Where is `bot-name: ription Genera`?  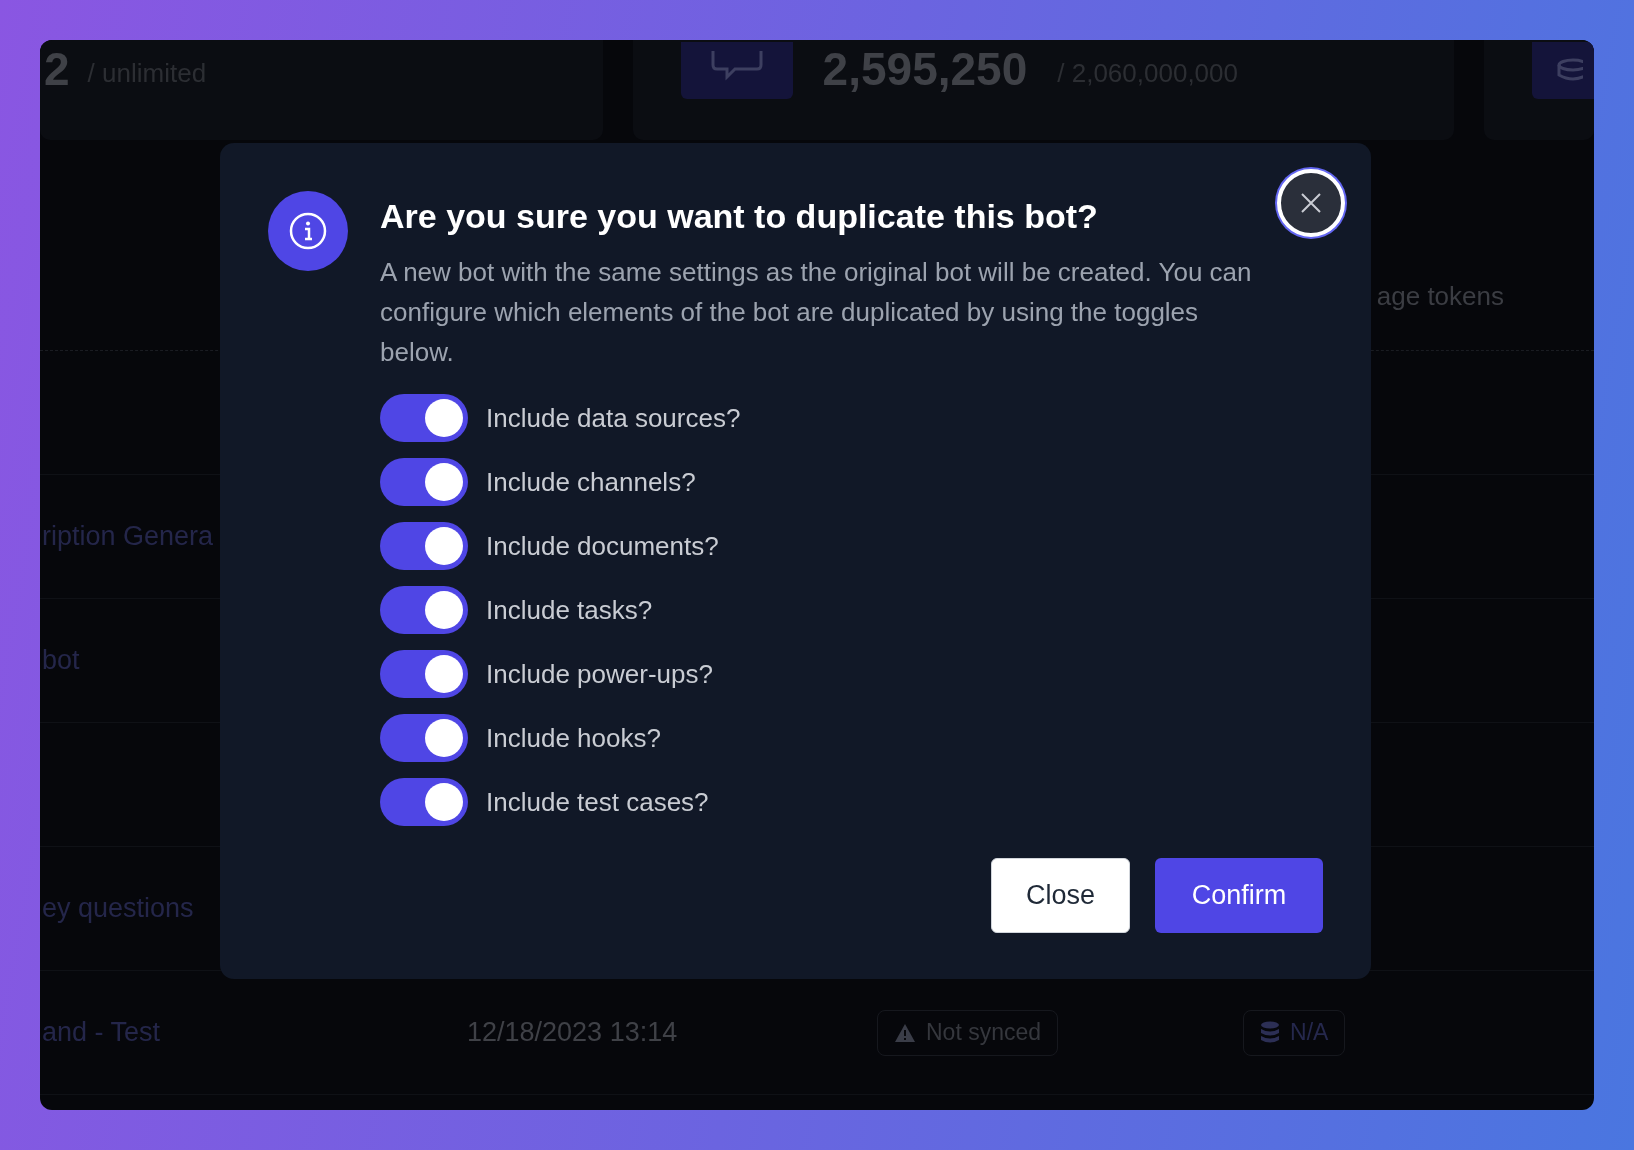 bot-name: ription Genera is located at coordinates (128, 536).